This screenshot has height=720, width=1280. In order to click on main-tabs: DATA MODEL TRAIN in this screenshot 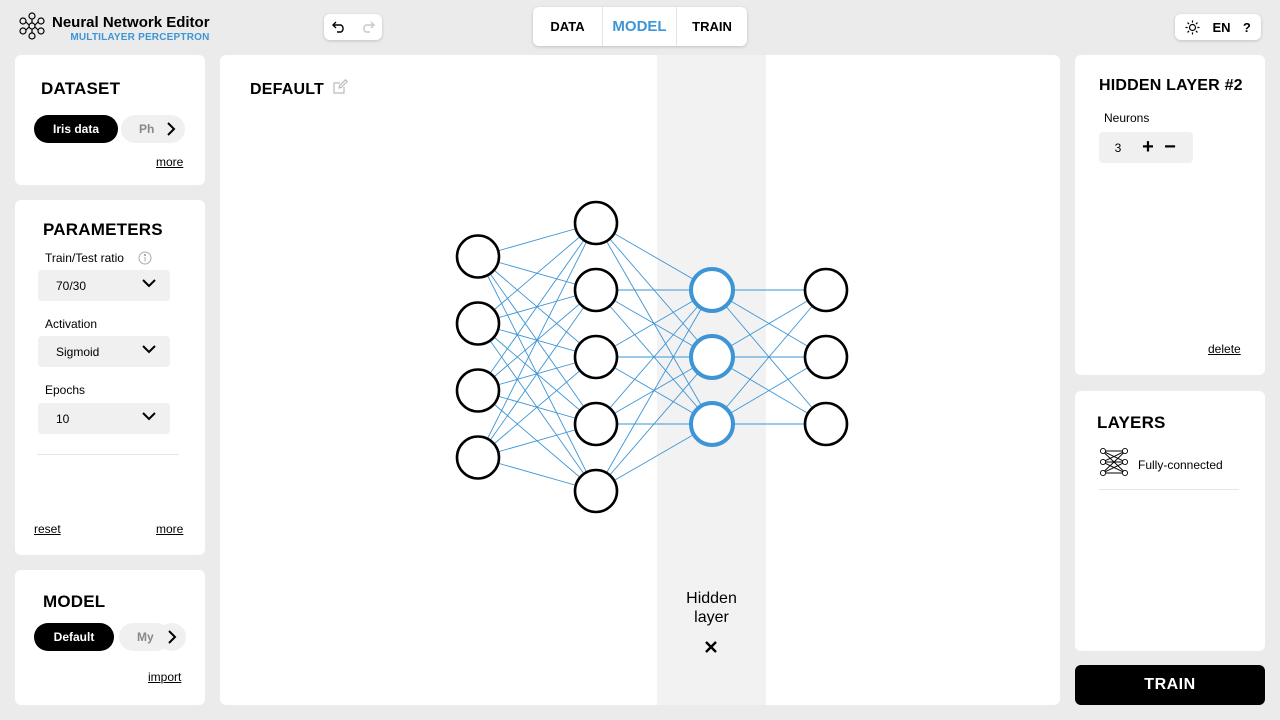, I will do `click(640, 26)`.